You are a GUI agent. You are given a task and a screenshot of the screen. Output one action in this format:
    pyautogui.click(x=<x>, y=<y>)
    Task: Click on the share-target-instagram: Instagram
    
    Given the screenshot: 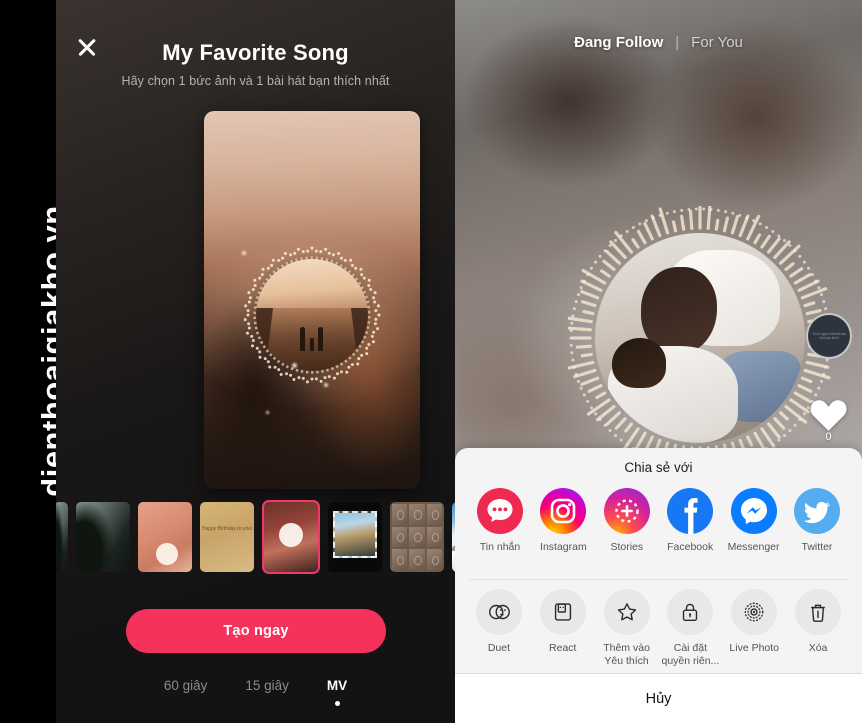 What is the action you would take?
    pyautogui.click(x=563, y=521)
    